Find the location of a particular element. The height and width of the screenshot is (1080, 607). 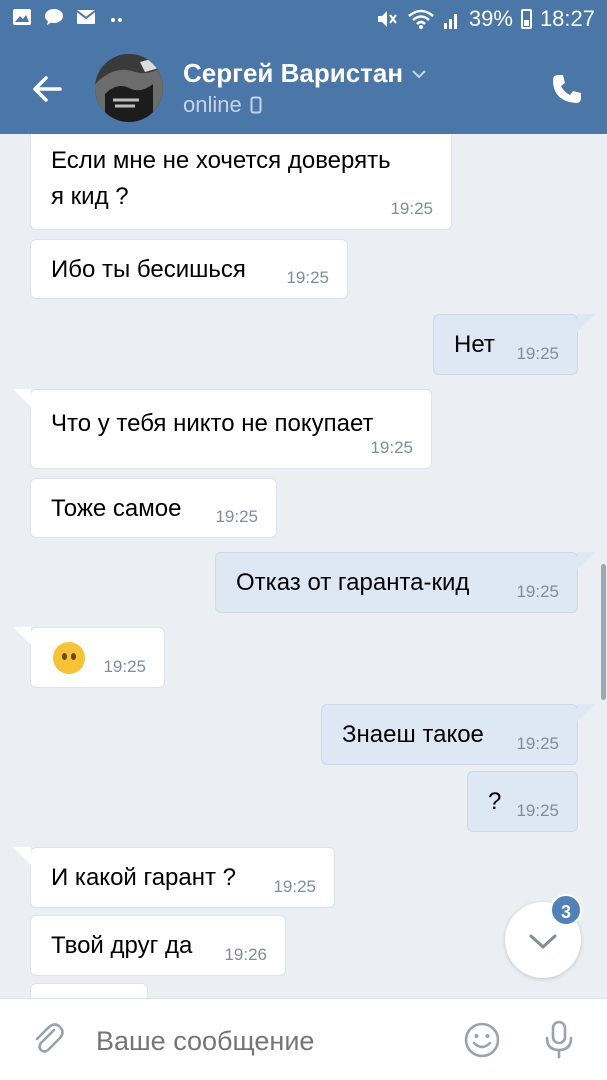

message-bubble-incoming: Ибо ты бесишься 19:25 is located at coordinates (189, 269).